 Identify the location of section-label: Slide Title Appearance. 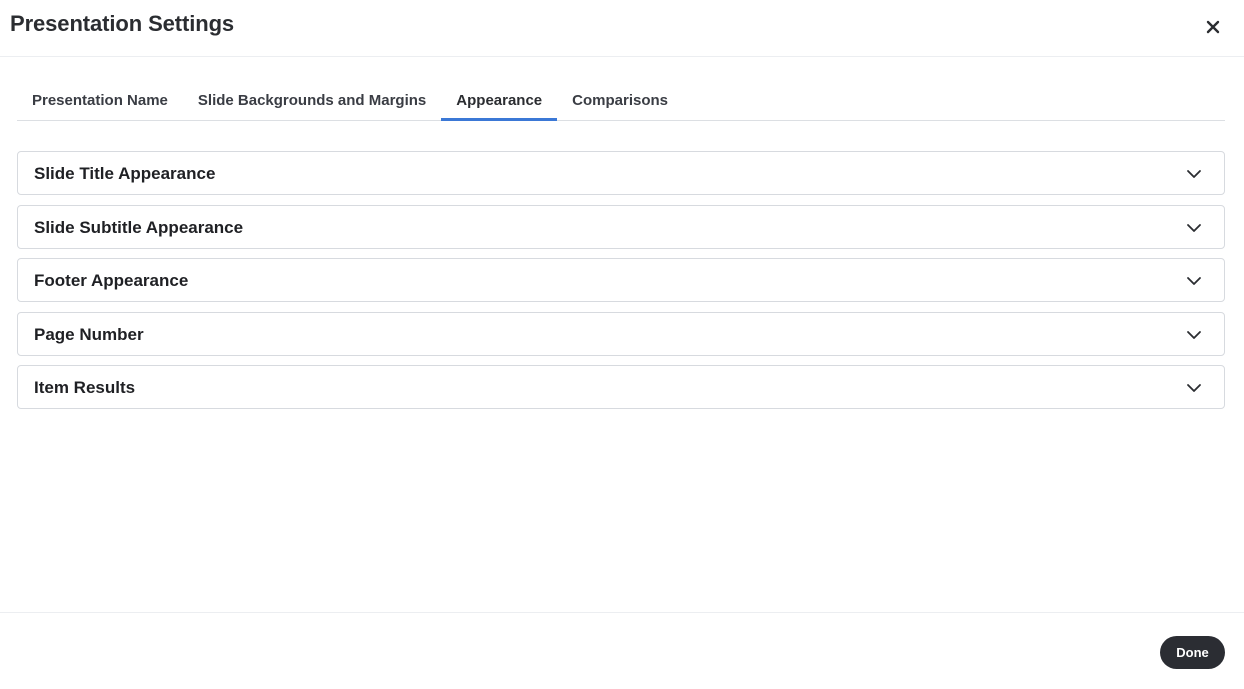
(125, 173).